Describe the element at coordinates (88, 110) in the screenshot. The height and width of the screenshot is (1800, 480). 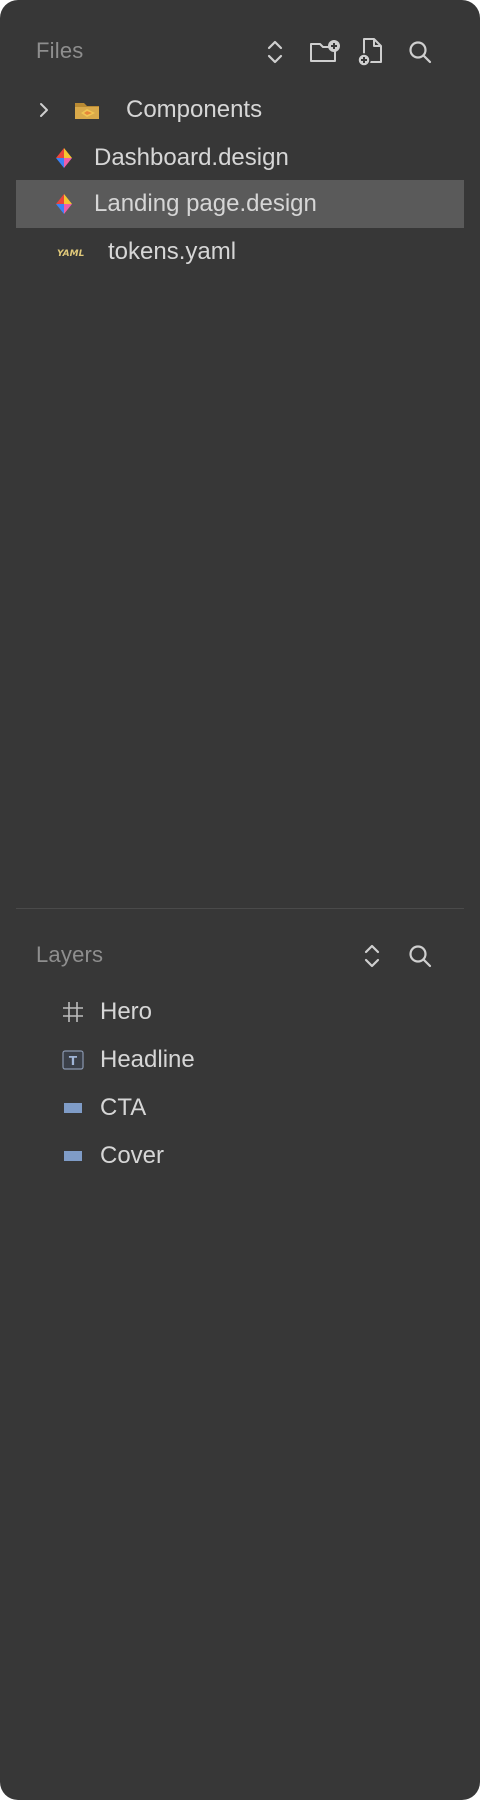
I see `folder-icon` at that location.